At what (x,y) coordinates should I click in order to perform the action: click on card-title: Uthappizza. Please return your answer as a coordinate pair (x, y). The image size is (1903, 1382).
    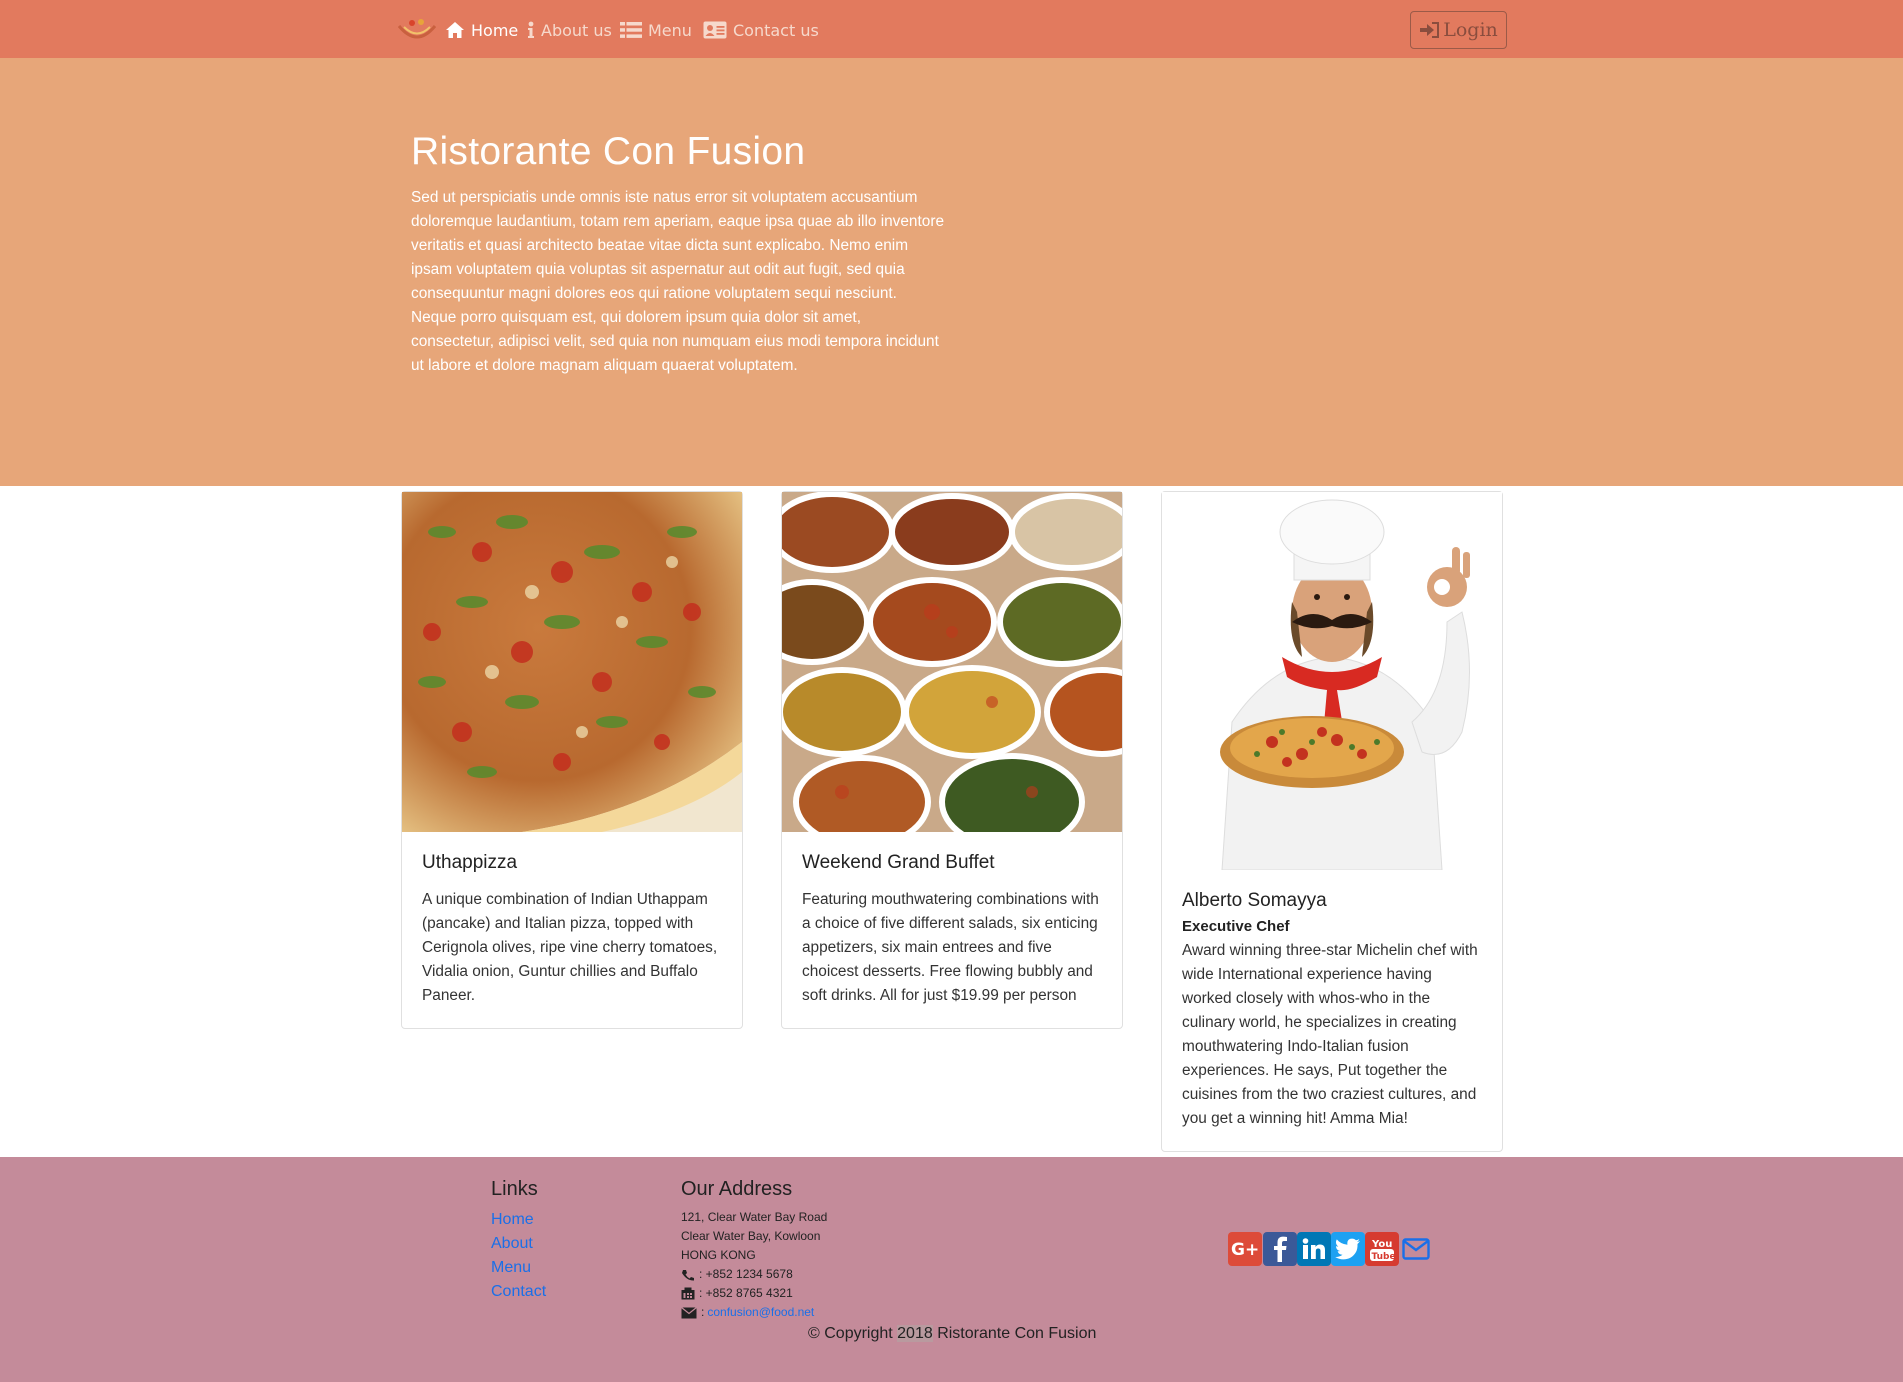
    Looking at the image, I should click on (470, 862).